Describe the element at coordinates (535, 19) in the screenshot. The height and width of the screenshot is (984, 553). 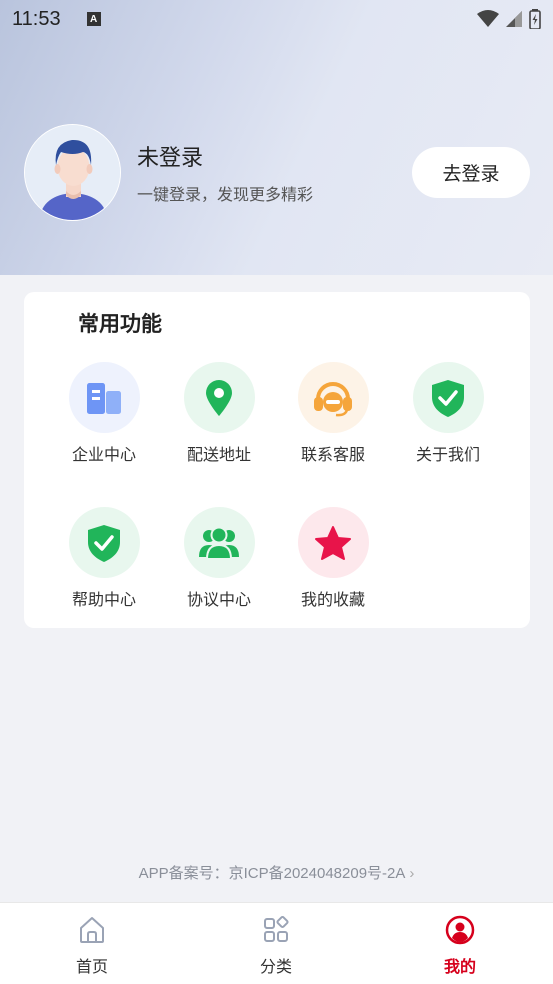
I see `battery-icon` at that location.